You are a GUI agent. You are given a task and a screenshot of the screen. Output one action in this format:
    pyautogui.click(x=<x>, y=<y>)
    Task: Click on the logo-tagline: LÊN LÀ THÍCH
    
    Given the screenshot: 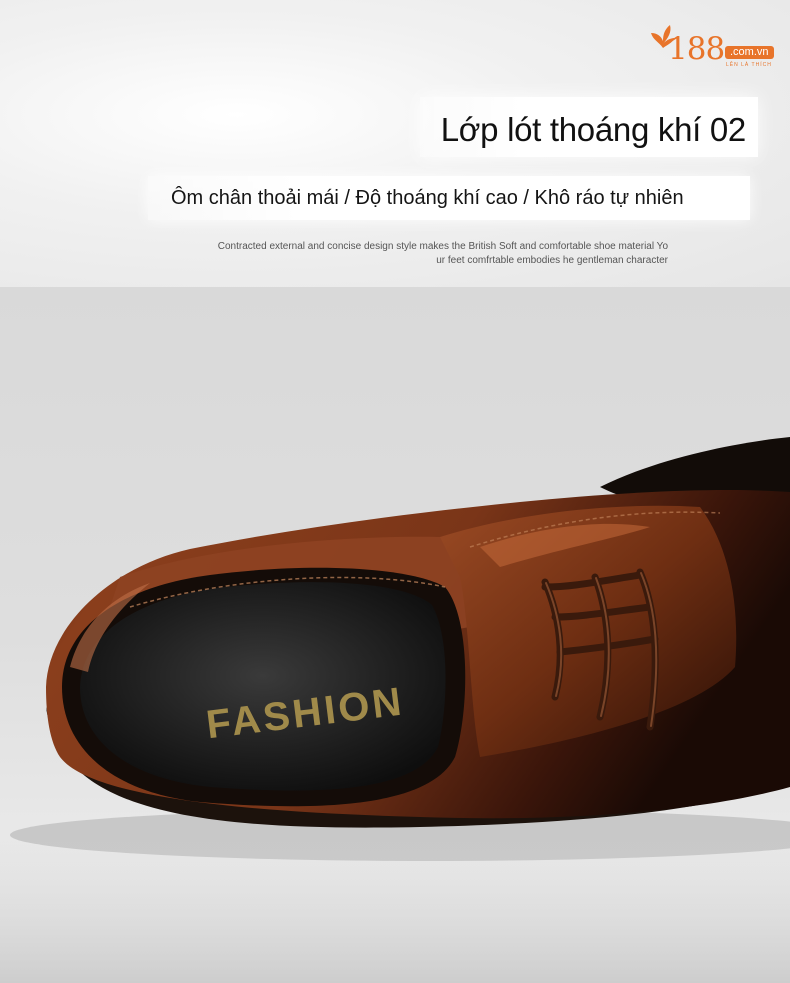 What is the action you would take?
    pyautogui.click(x=749, y=65)
    